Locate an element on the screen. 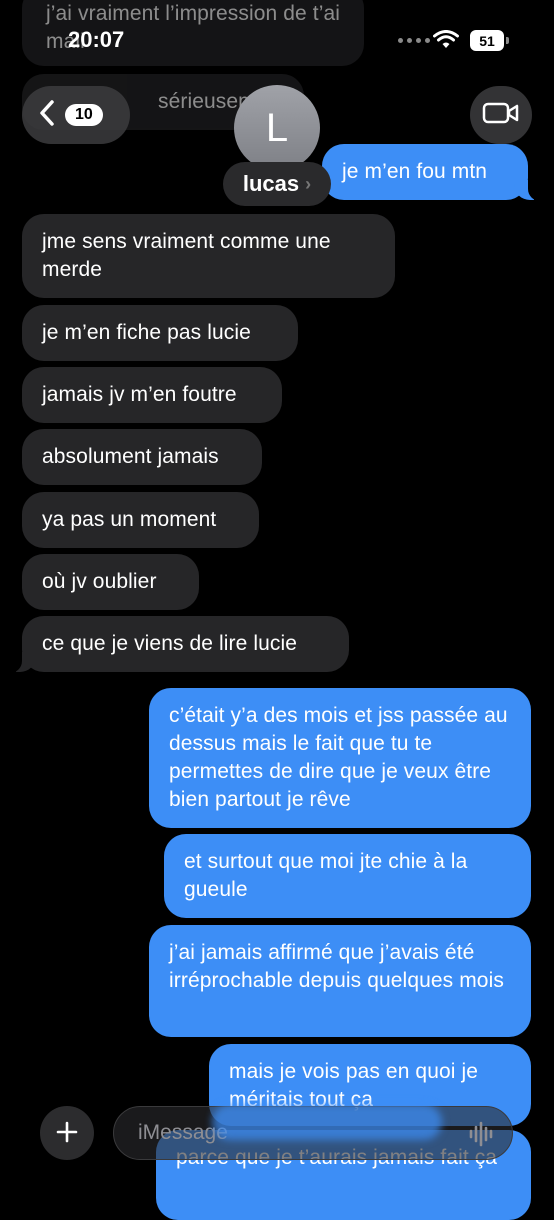 This screenshot has height=1220, width=554. plus-icon is located at coordinates (67, 1133).